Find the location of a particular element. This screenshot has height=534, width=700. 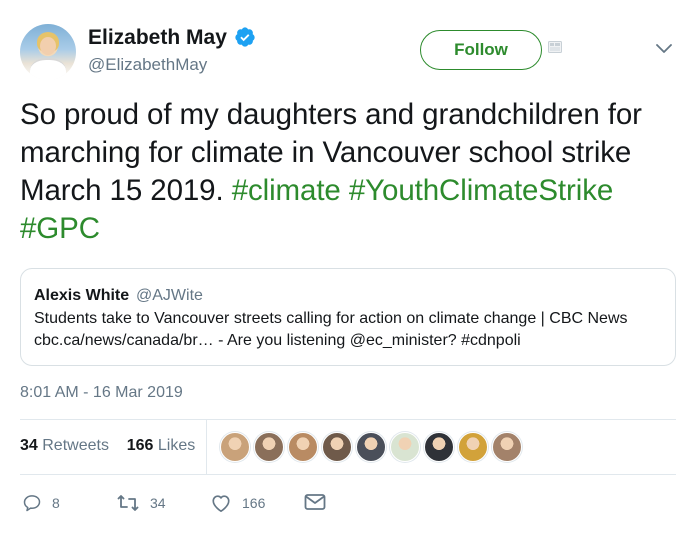

direct-message-action is located at coordinates (315, 502).